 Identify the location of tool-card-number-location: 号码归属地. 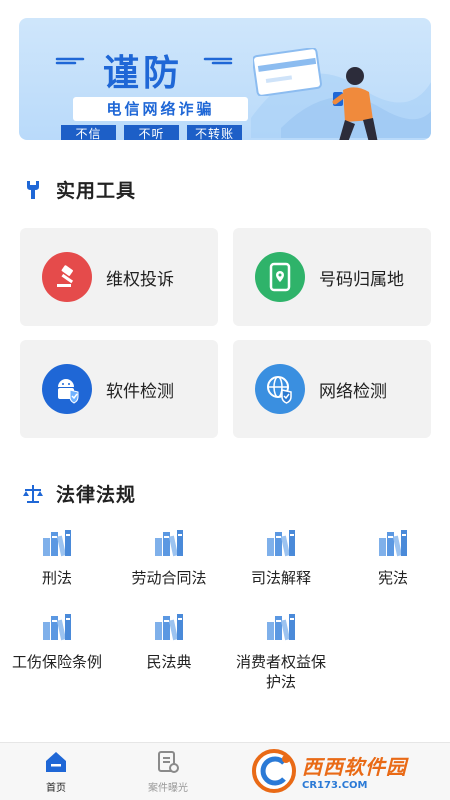
(332, 277).